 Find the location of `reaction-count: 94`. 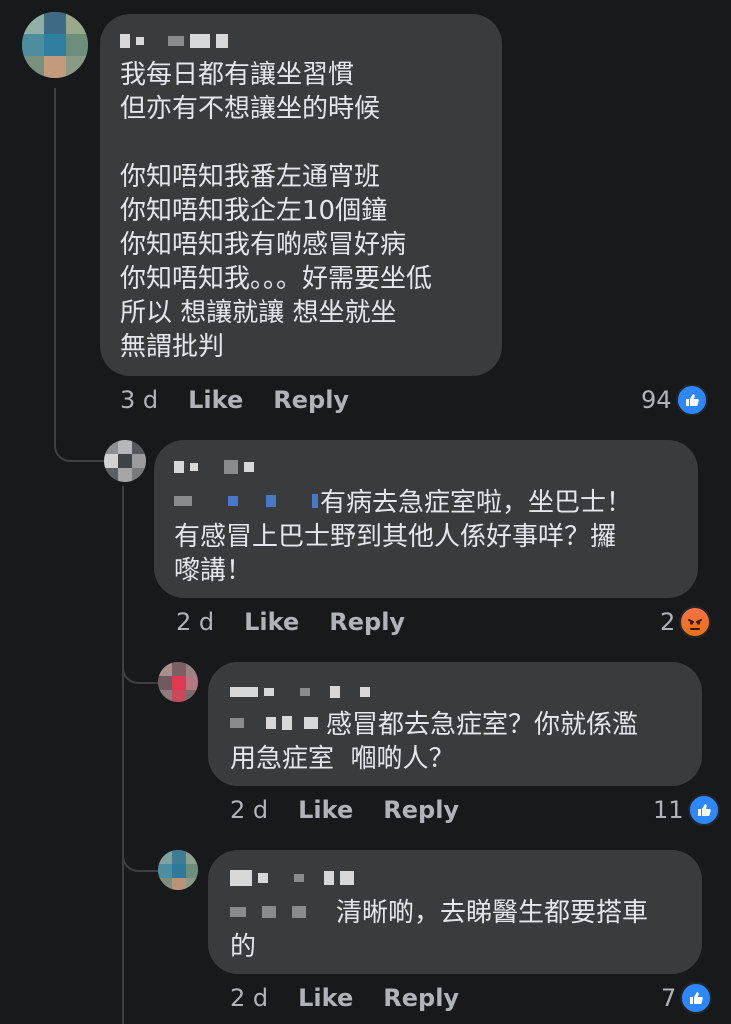

reaction-count: 94 is located at coordinates (656, 400).